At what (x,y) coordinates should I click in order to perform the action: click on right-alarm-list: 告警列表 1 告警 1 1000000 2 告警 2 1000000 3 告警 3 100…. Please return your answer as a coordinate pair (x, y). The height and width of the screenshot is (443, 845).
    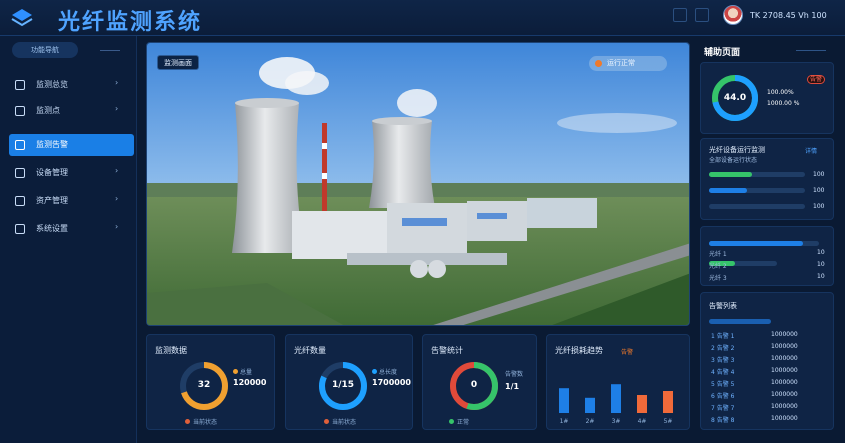
    Looking at the image, I should click on (767, 361).